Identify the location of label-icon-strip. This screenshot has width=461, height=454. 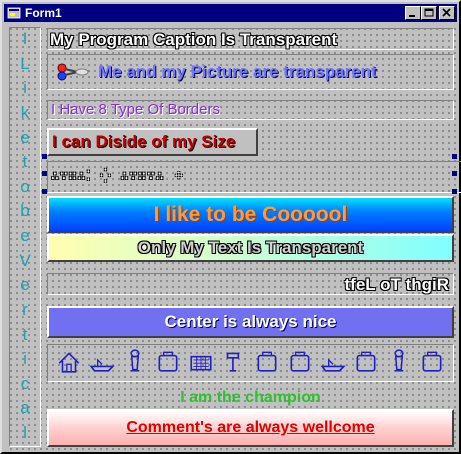
(250, 363).